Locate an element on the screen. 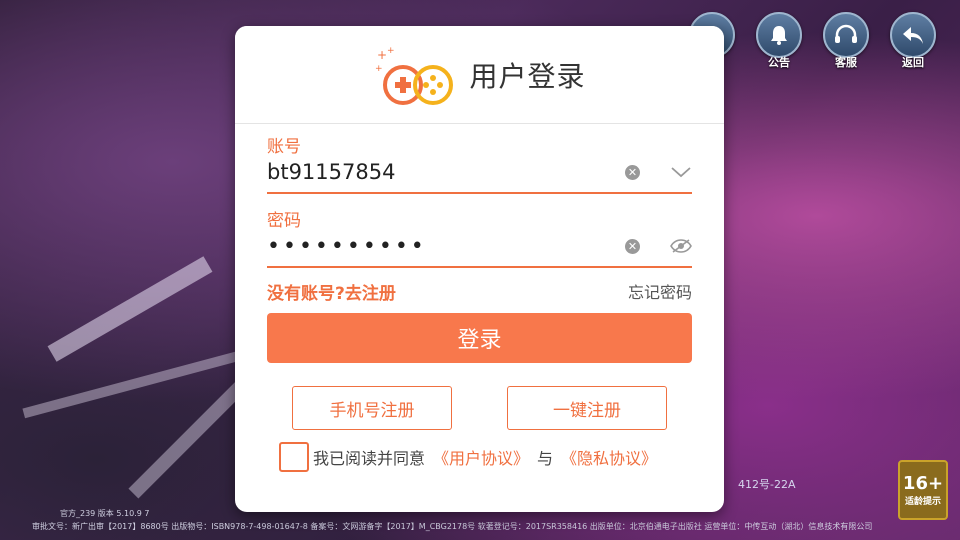 The image size is (960, 540). links-row: 没有账号?去注册 忘记密码 is located at coordinates (479, 291).